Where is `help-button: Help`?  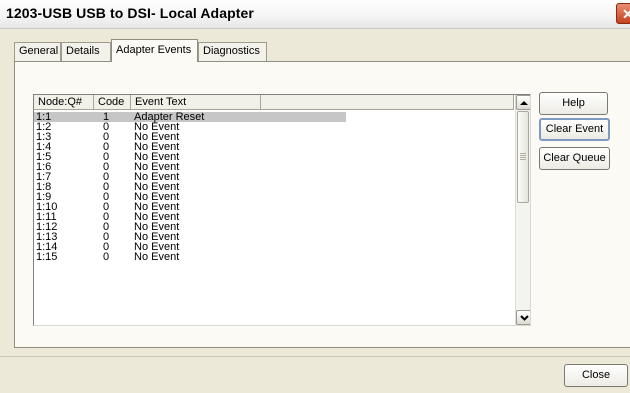 help-button: Help is located at coordinates (573, 103).